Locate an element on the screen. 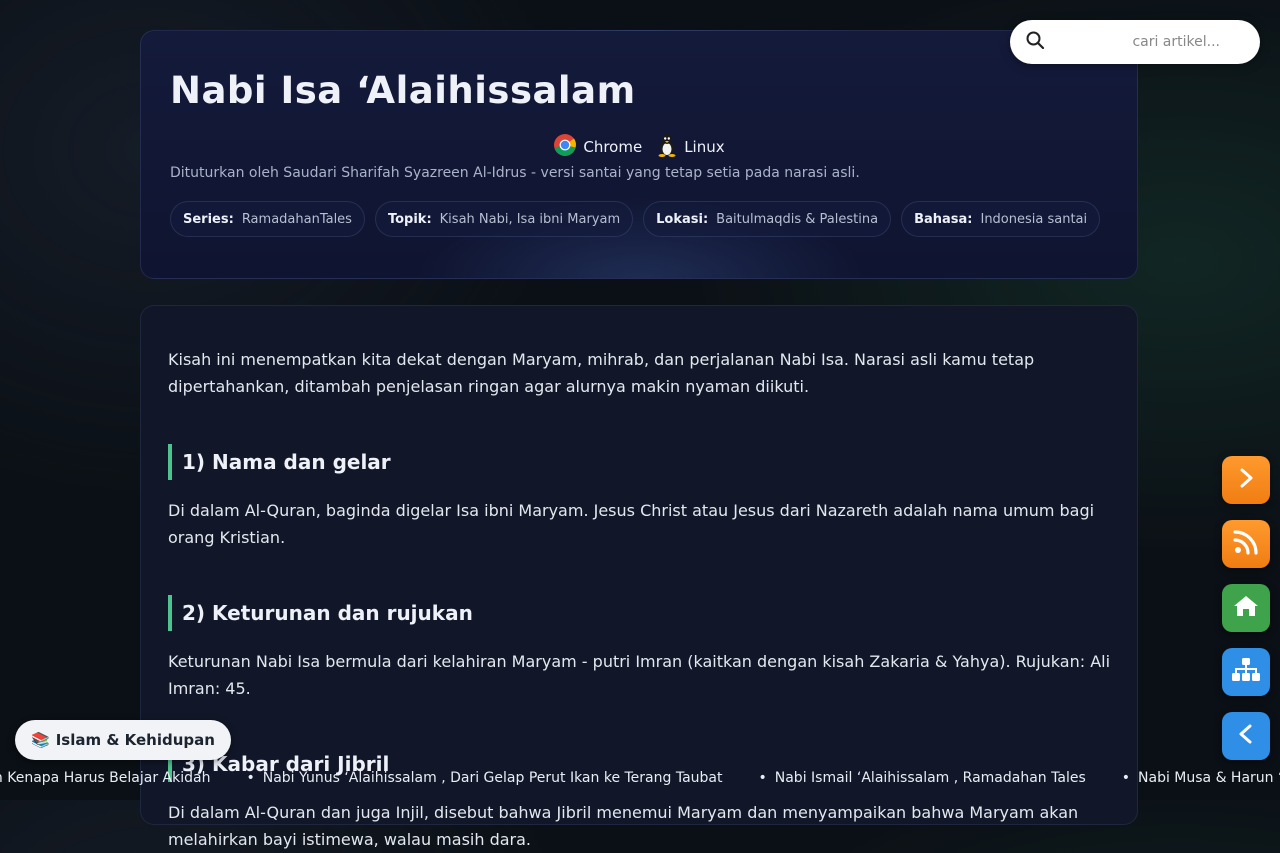 The height and width of the screenshot is (853, 1280). sitemap-button is located at coordinates (1246, 672).